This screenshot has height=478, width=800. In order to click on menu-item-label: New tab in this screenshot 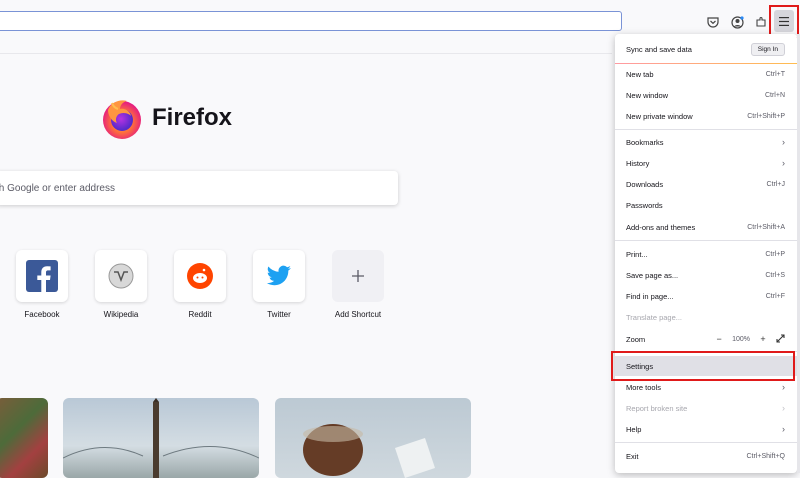, I will do `click(640, 74)`.